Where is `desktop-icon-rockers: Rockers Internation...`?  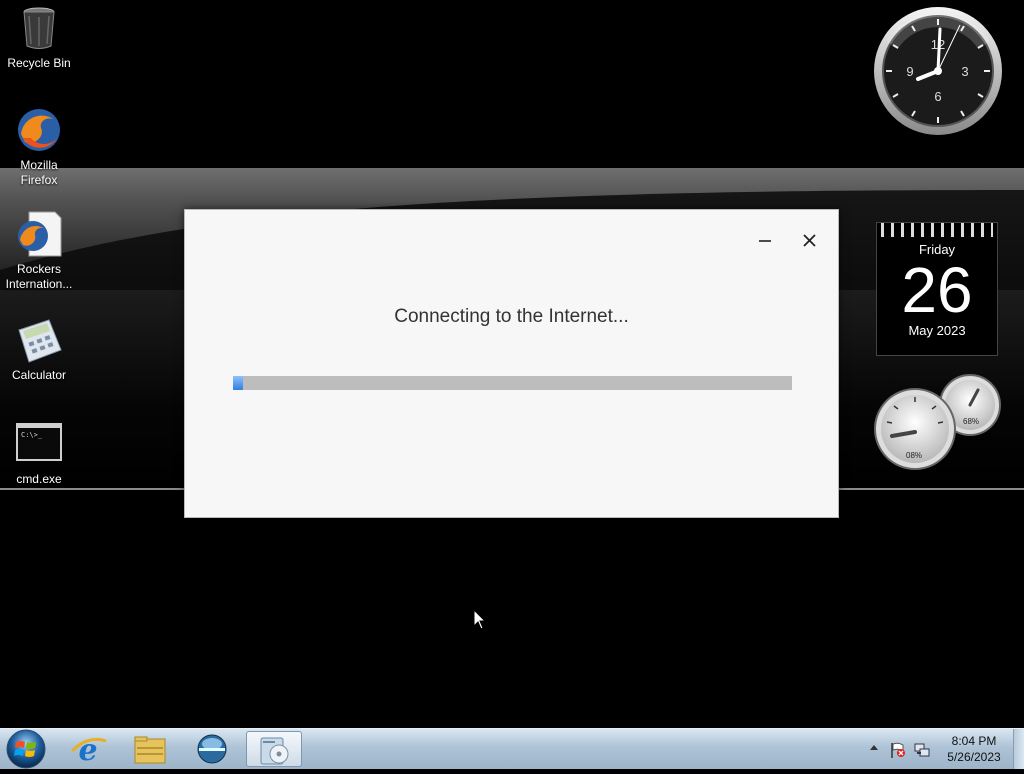 desktop-icon-rockers: Rockers Internation... is located at coordinates (39, 251).